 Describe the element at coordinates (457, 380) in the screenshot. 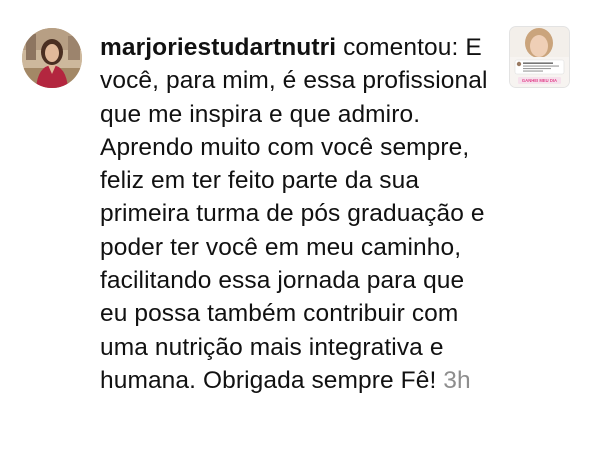

I see `timestamp: 3h` at that location.